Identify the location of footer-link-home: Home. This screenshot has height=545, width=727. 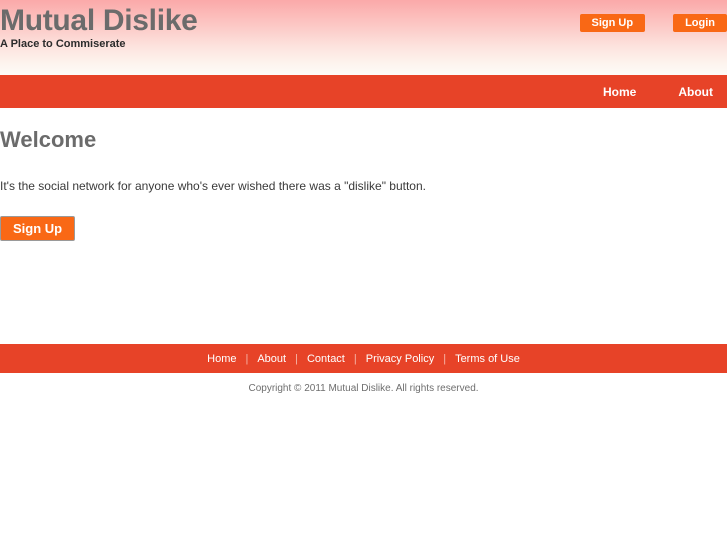
(221, 359).